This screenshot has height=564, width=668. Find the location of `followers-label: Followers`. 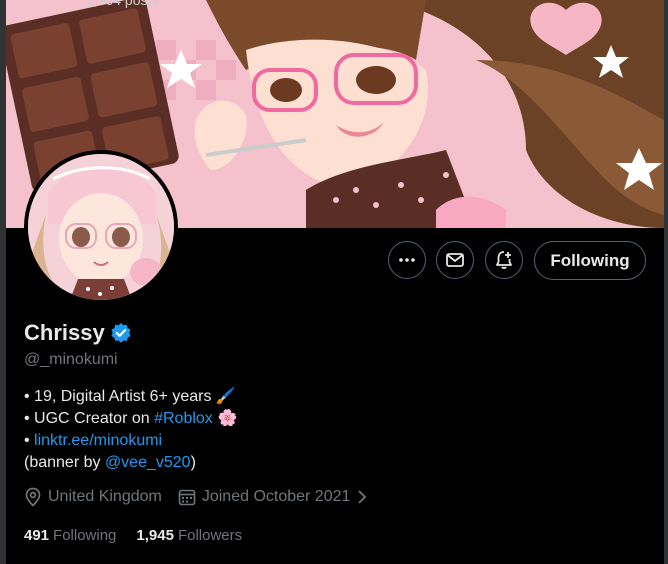

followers-label: Followers is located at coordinates (210, 535).